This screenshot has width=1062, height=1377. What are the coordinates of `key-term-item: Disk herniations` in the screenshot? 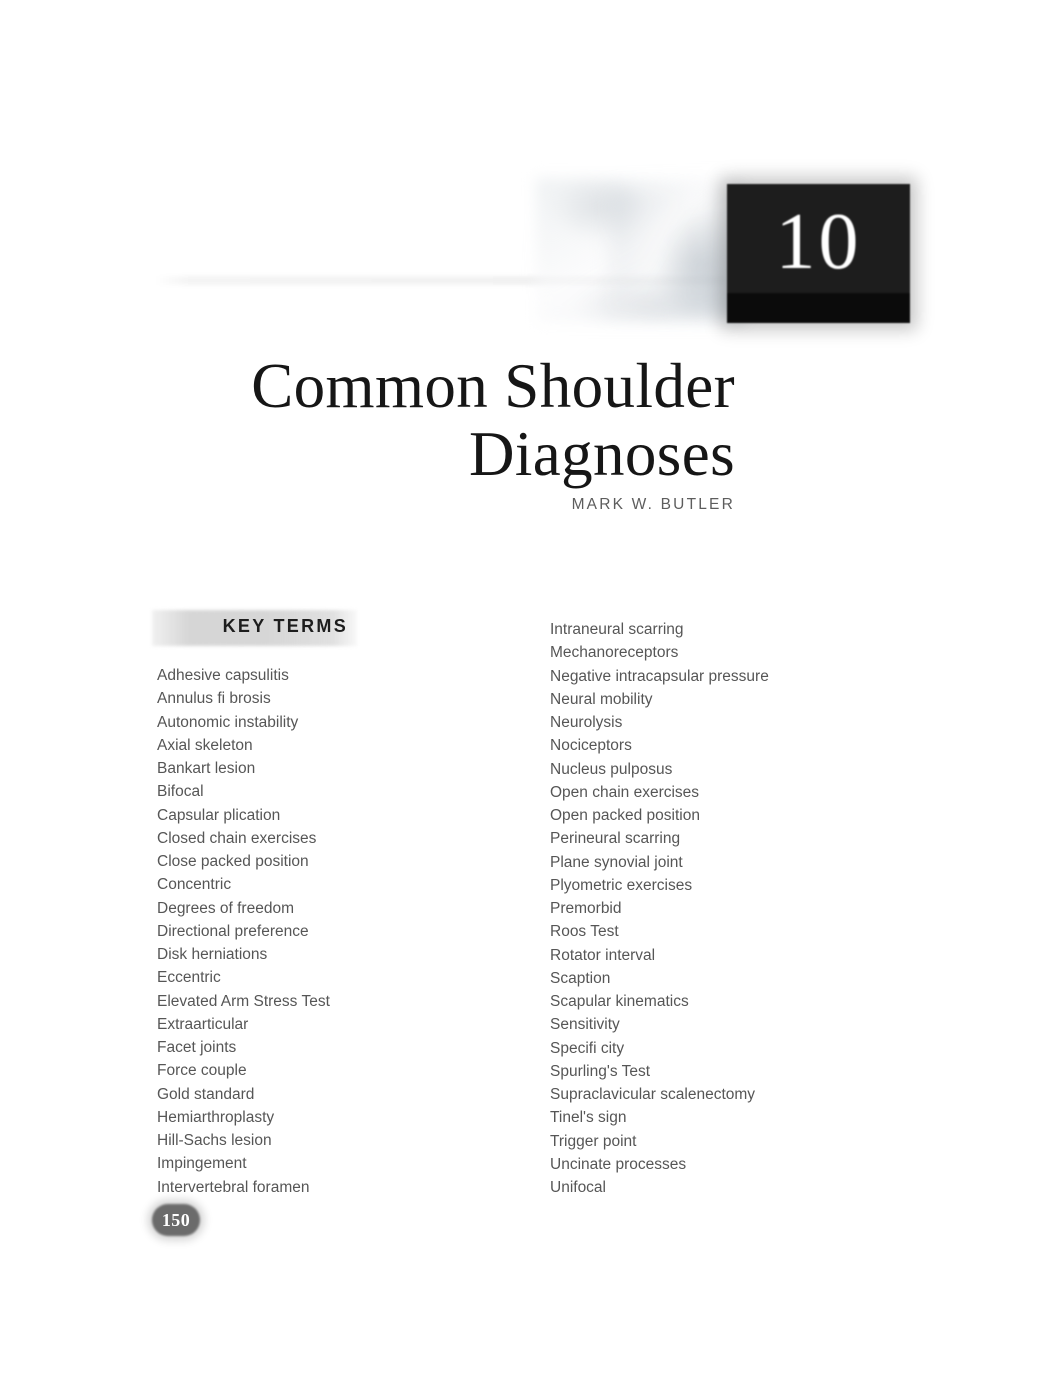 It's located at (212, 954).